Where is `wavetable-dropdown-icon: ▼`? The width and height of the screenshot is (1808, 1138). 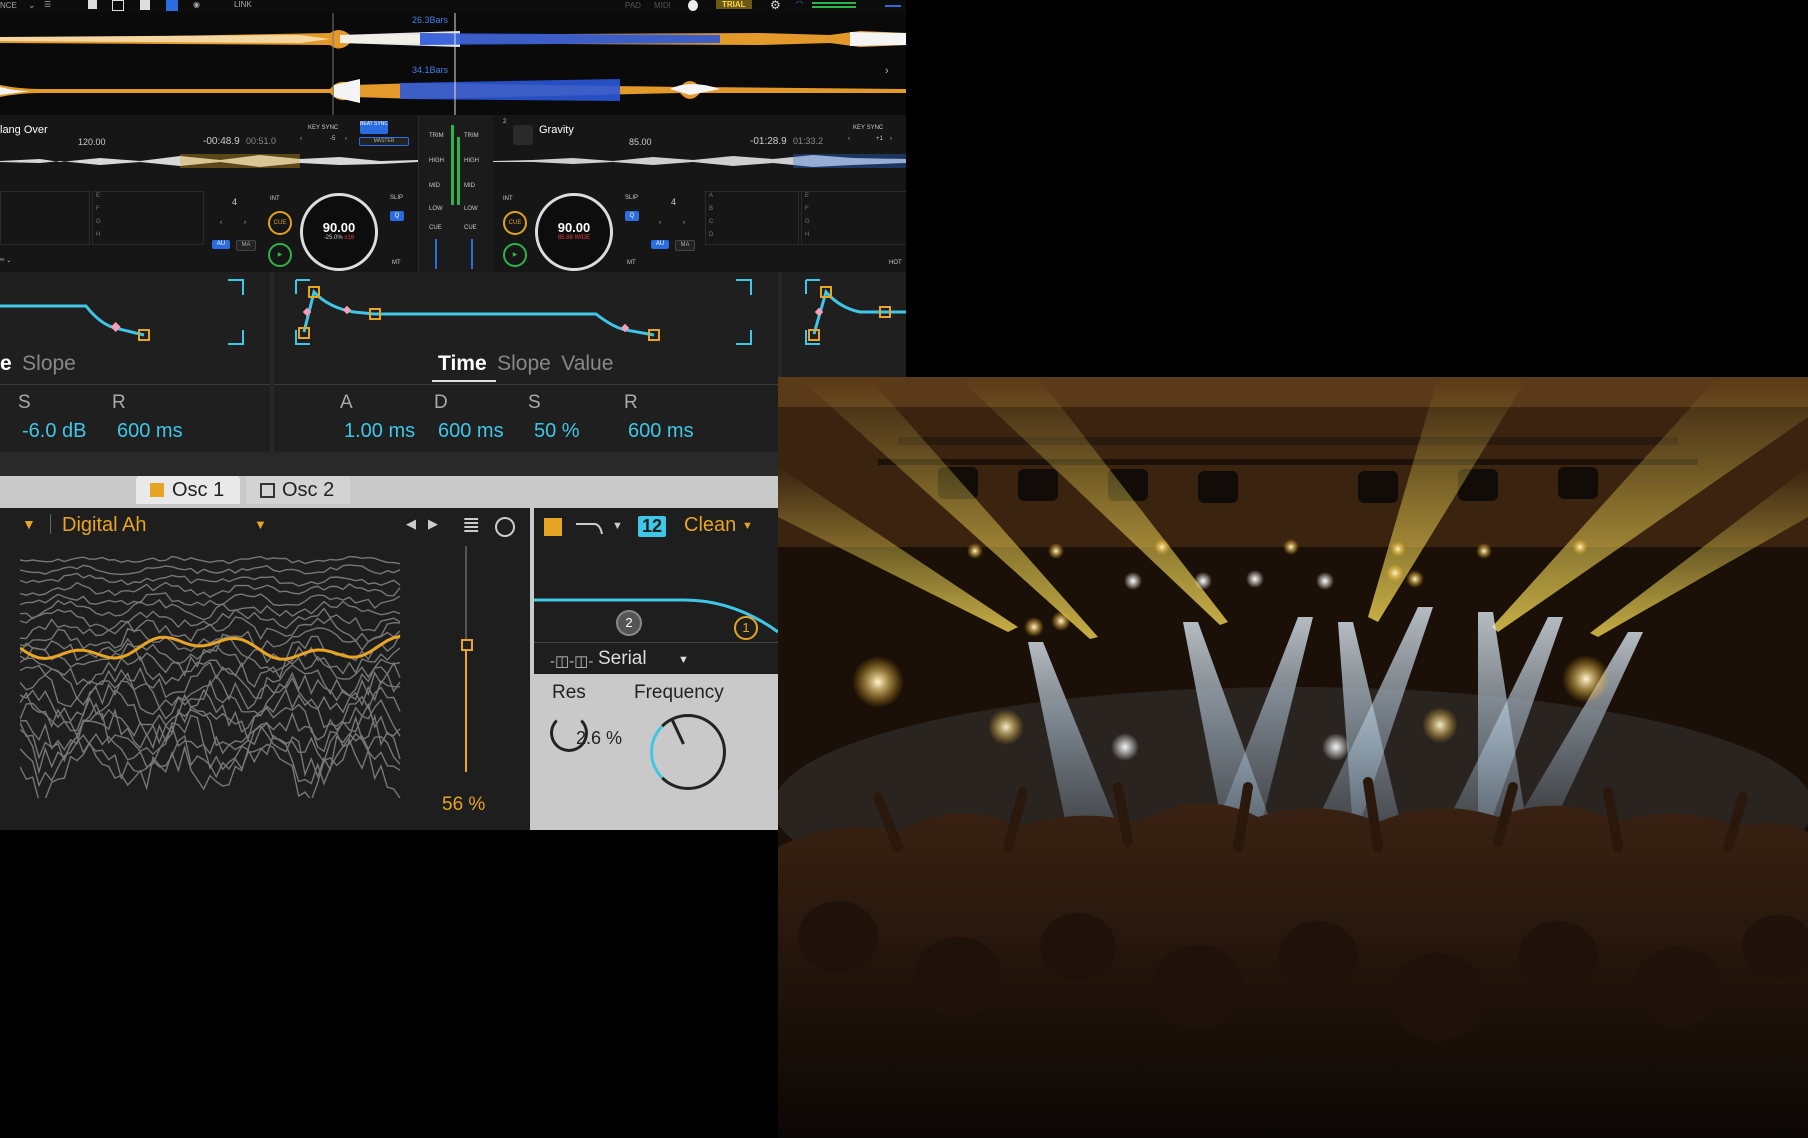 wavetable-dropdown-icon: ▼ is located at coordinates (260, 524).